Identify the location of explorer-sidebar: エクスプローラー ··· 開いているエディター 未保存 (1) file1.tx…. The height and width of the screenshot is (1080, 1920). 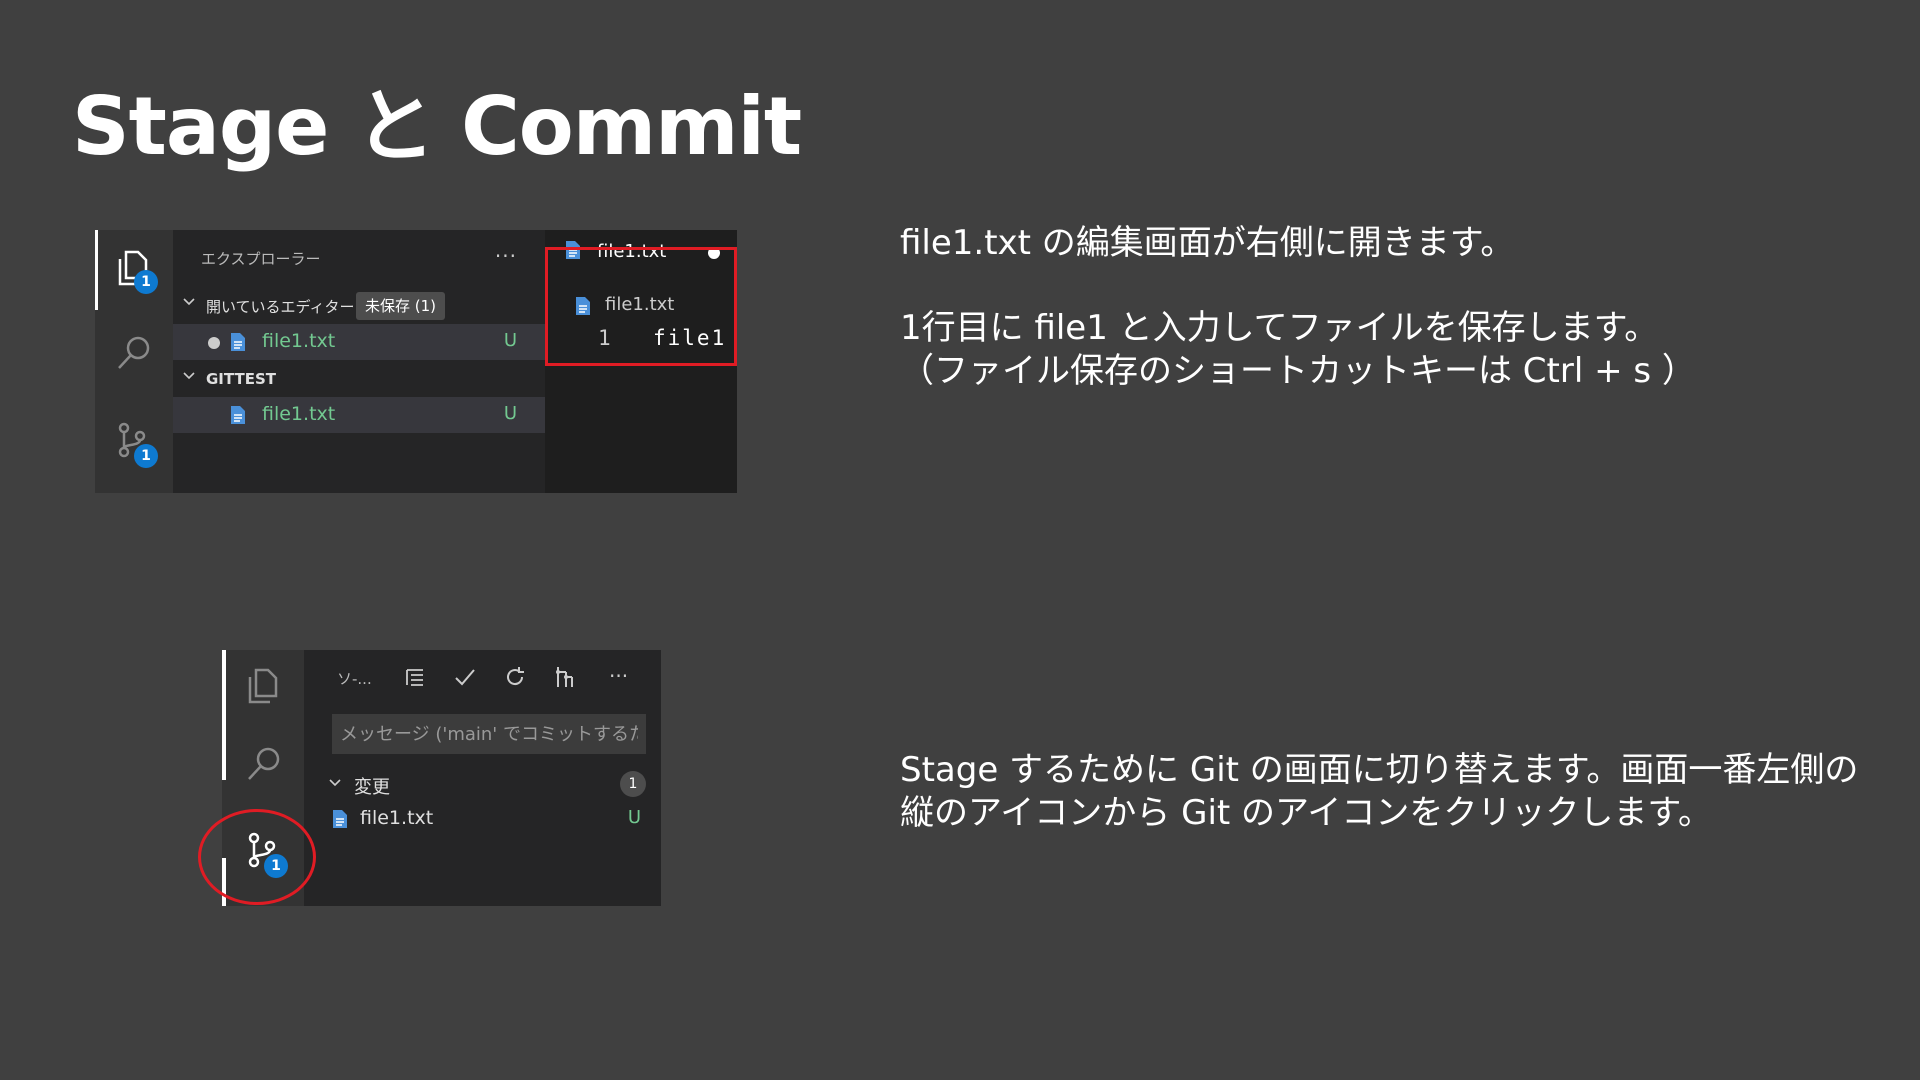
(359, 361).